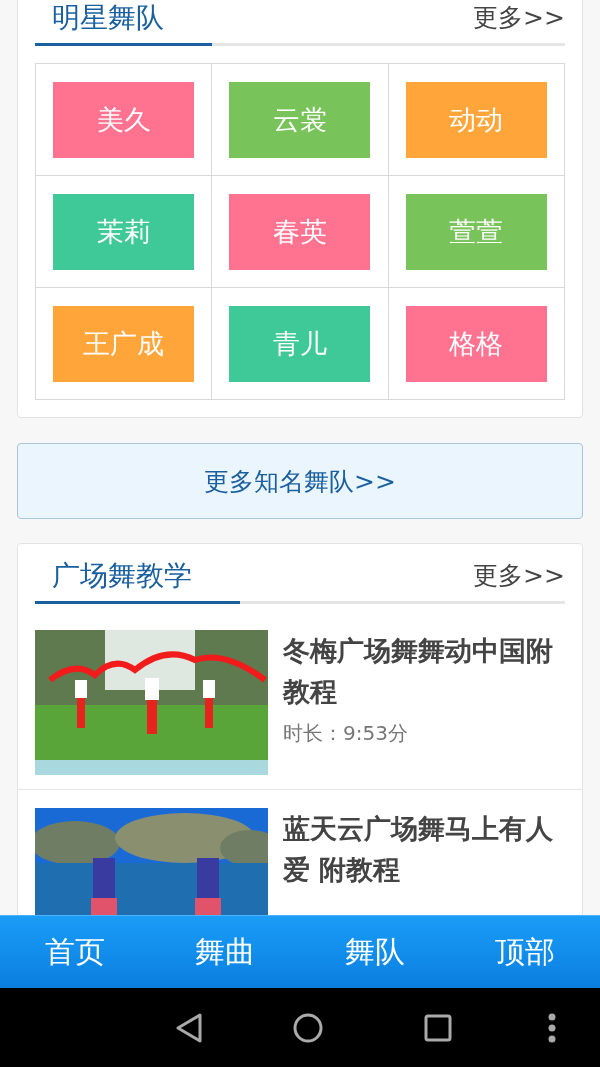 The width and height of the screenshot is (600, 1067). I want to click on team-button: 云裳, so click(300, 119).